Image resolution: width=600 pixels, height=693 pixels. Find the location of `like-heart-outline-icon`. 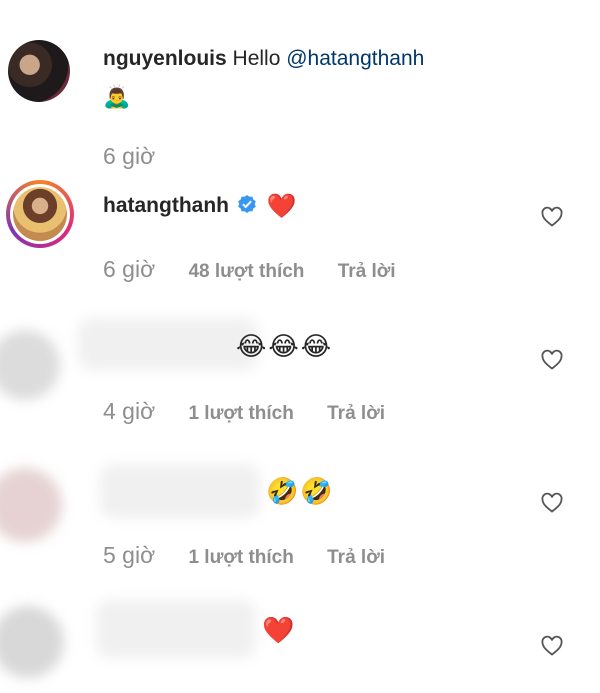

like-heart-outline-icon is located at coordinates (552, 646).